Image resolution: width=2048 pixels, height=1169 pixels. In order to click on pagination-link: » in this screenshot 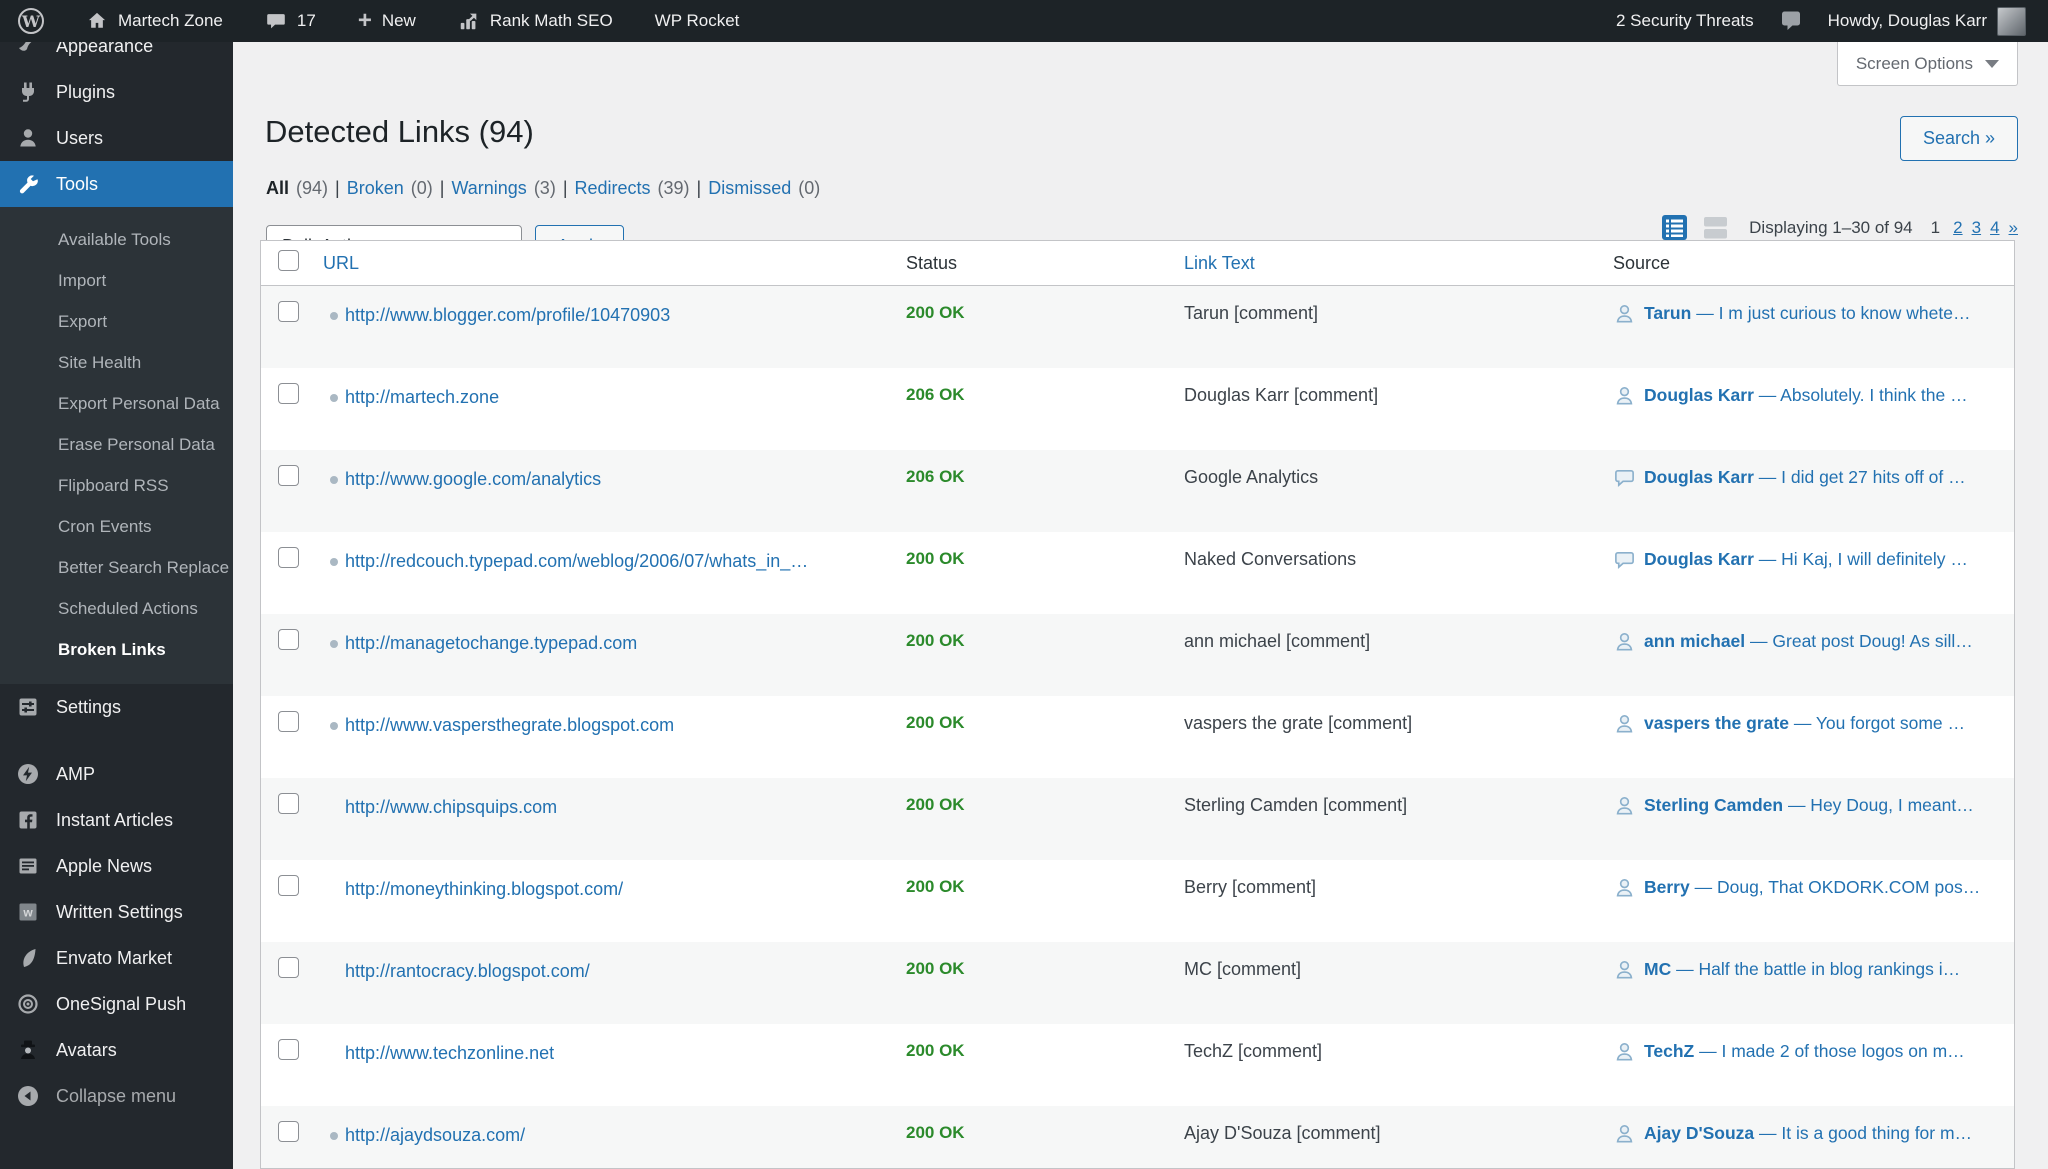, I will do `click(2013, 228)`.